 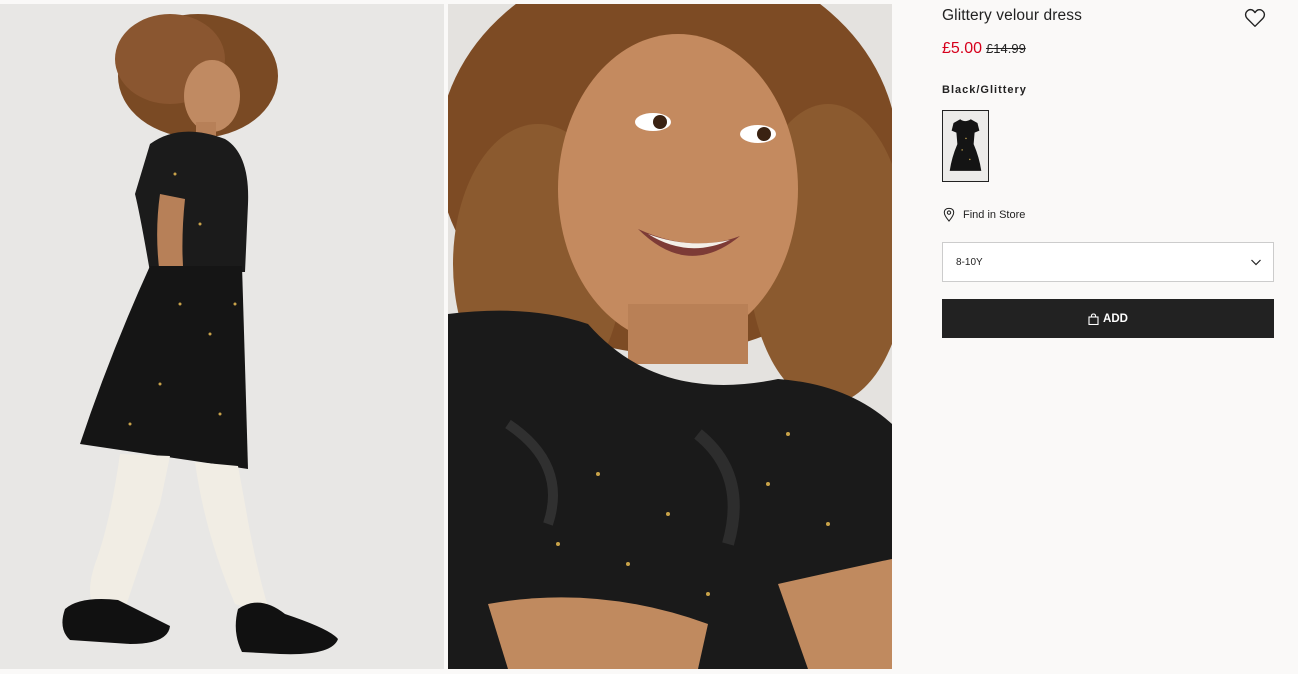 I want to click on selected-size: 8-10Y, so click(x=969, y=262).